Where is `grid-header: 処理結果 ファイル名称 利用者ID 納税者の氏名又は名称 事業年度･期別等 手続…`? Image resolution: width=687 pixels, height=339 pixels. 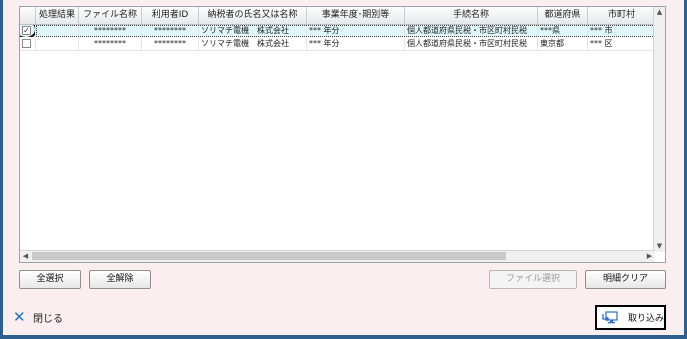
grid-header: 処理結果 ファイル名称 利用者ID 納税者の氏名又は名称 事業年度･期別等 手続… is located at coordinates (337, 16).